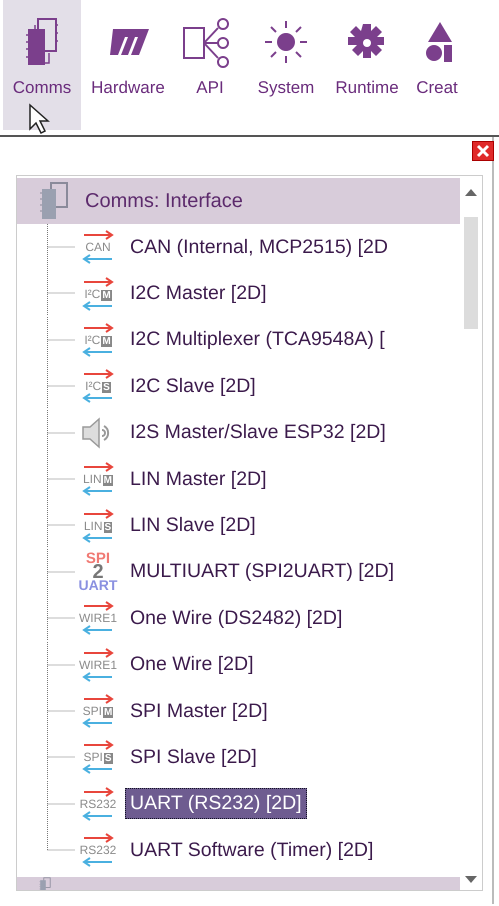 This screenshot has height=906, width=499. I want to click on mouse-pointer-icon, so click(39, 119).